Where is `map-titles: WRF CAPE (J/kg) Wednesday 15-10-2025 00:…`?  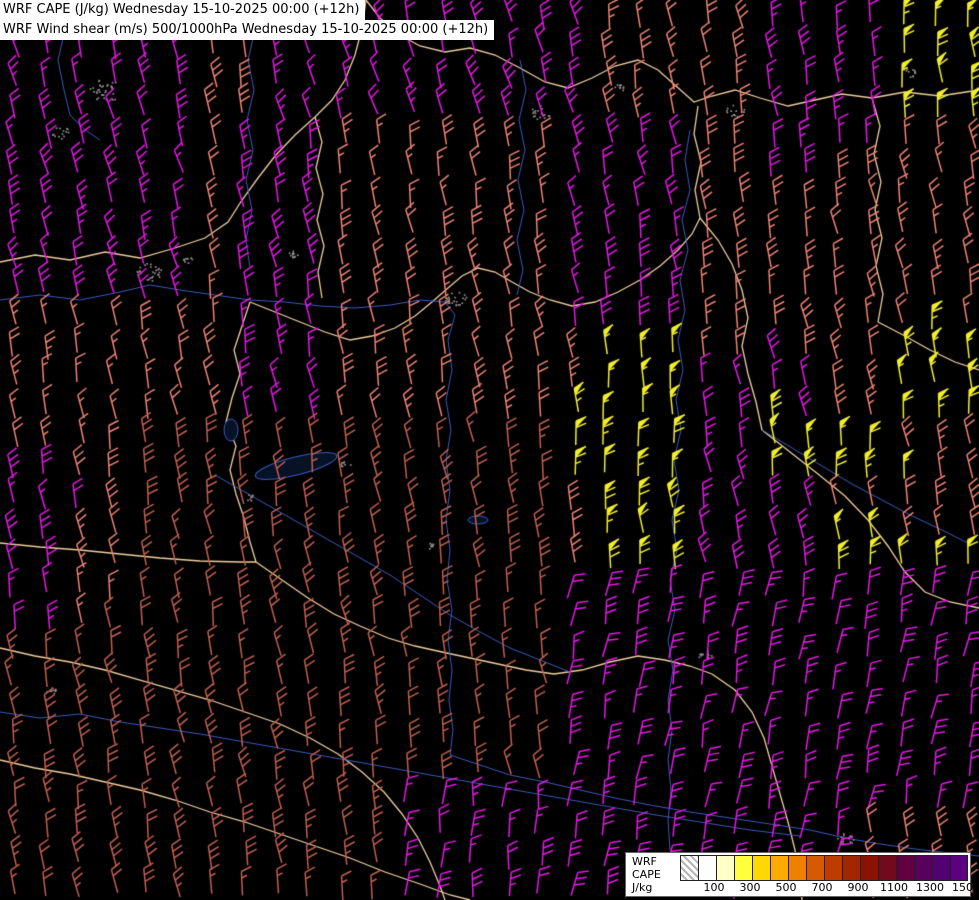
map-titles: WRF CAPE (J/kg) Wednesday 15-10-2025 00:… is located at coordinates (247, 20).